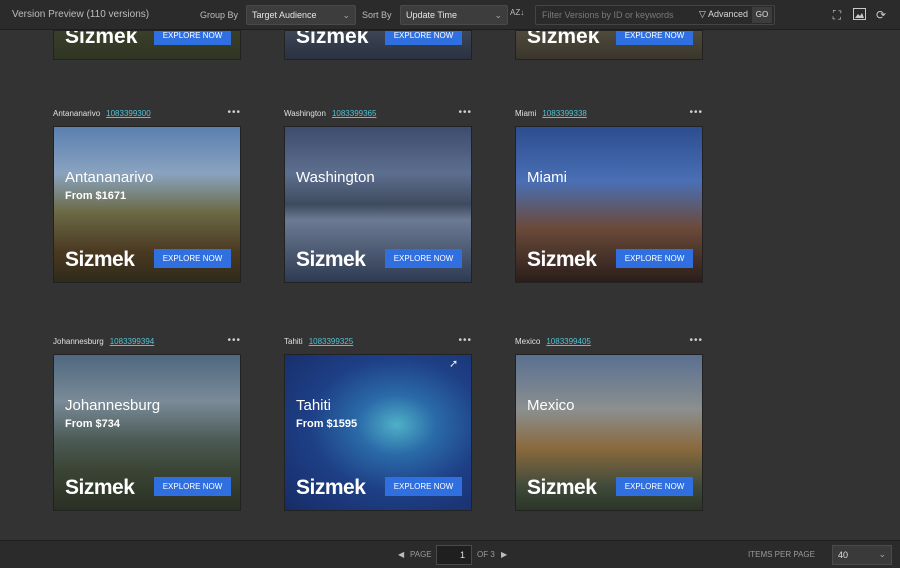 The width and height of the screenshot is (900, 568). I want to click on page-title: Version Preview (110 versions), so click(81, 14).